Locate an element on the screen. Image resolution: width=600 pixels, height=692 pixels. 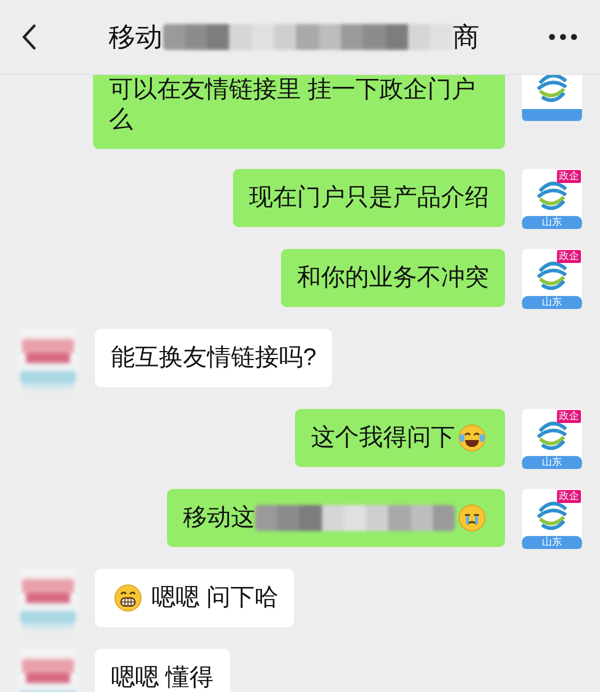
grinning-emoji-icon is located at coordinates (128, 598).